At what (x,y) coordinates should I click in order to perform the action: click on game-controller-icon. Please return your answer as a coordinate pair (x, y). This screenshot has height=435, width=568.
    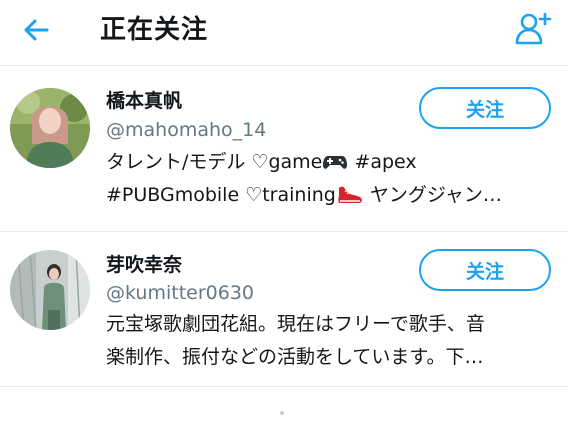
    Looking at the image, I should click on (335, 162).